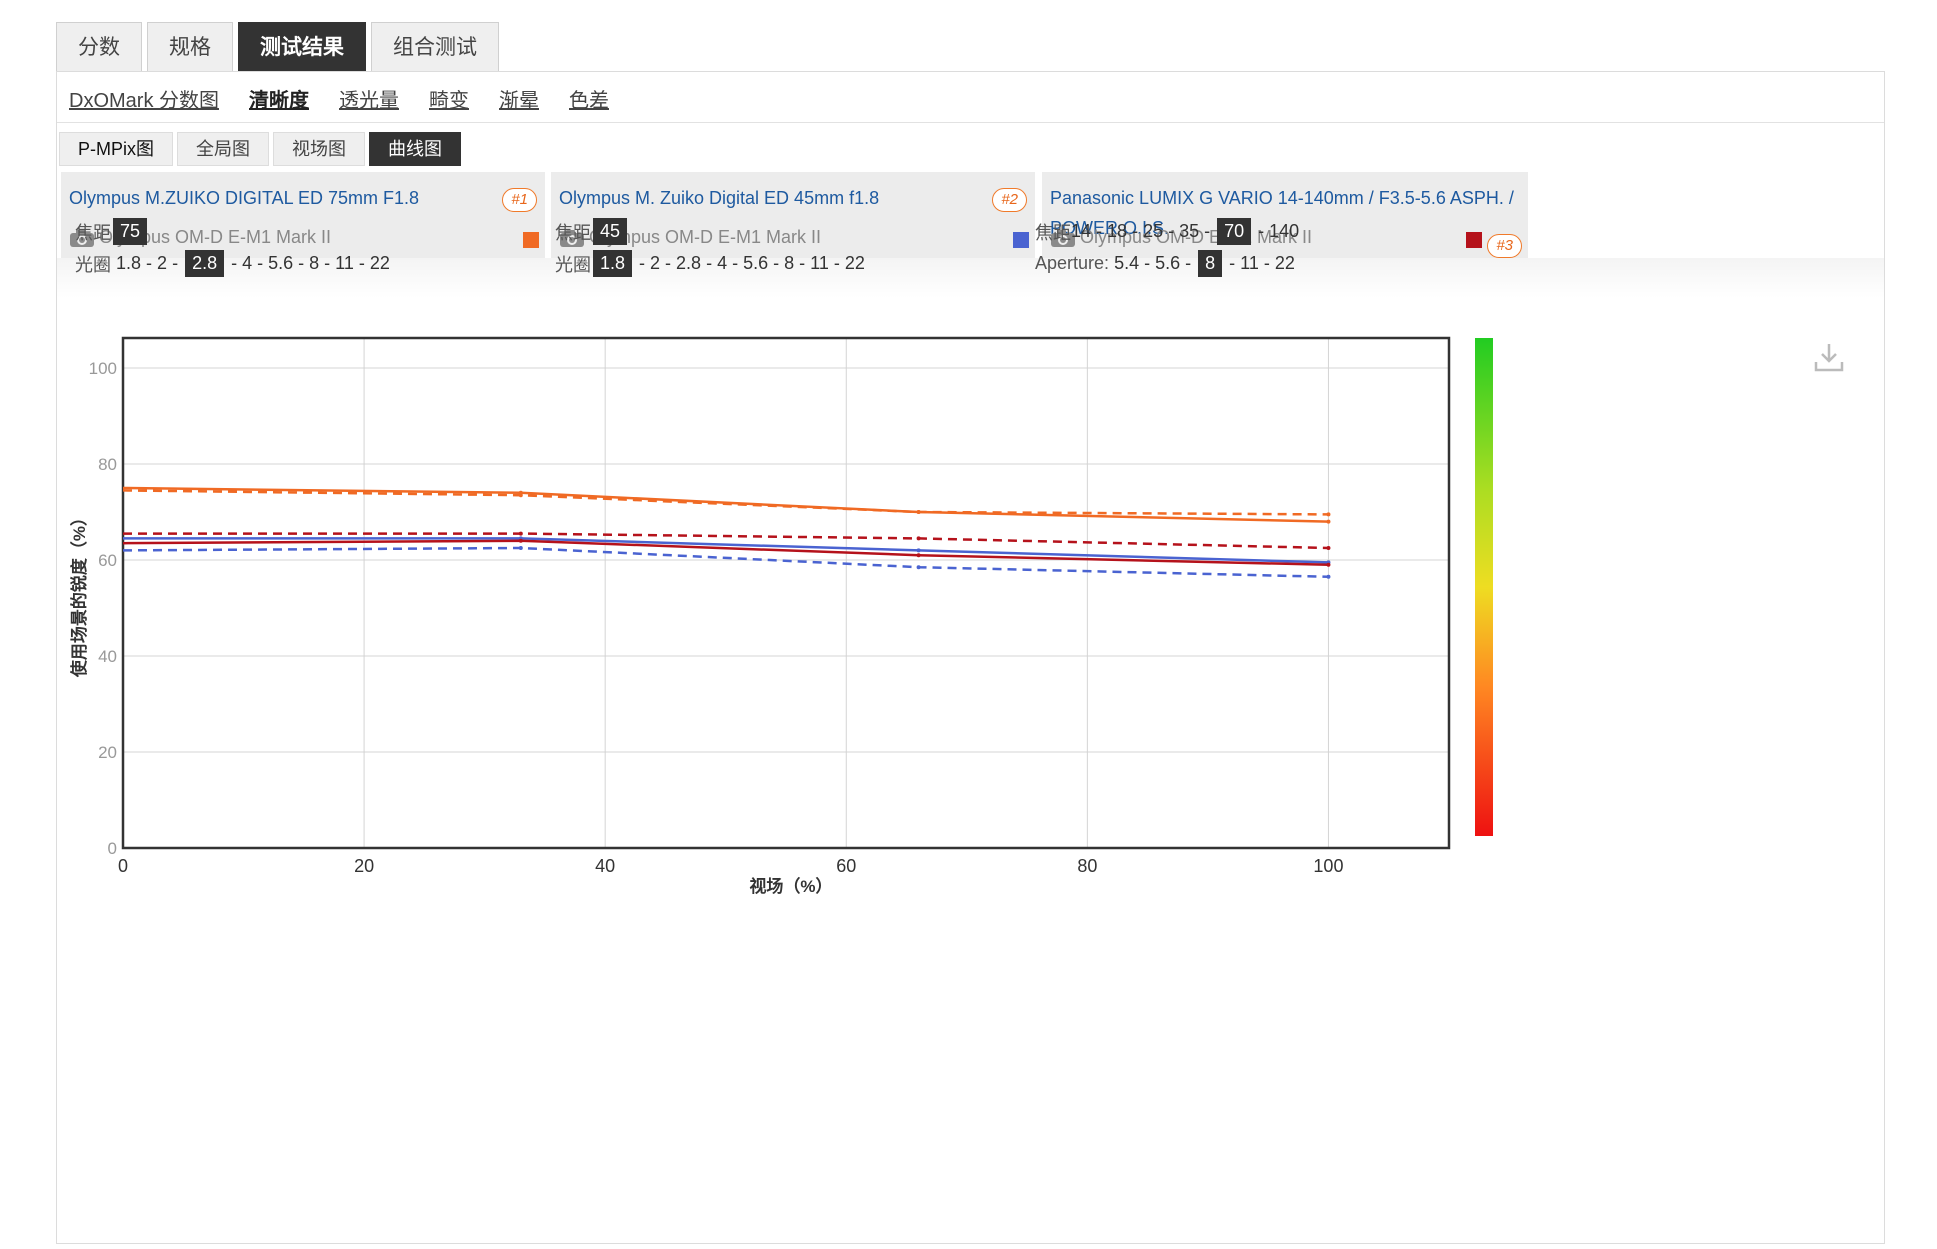  What do you see at coordinates (605, 866) in the screenshot?
I see `x-tick-label: 40` at bounding box center [605, 866].